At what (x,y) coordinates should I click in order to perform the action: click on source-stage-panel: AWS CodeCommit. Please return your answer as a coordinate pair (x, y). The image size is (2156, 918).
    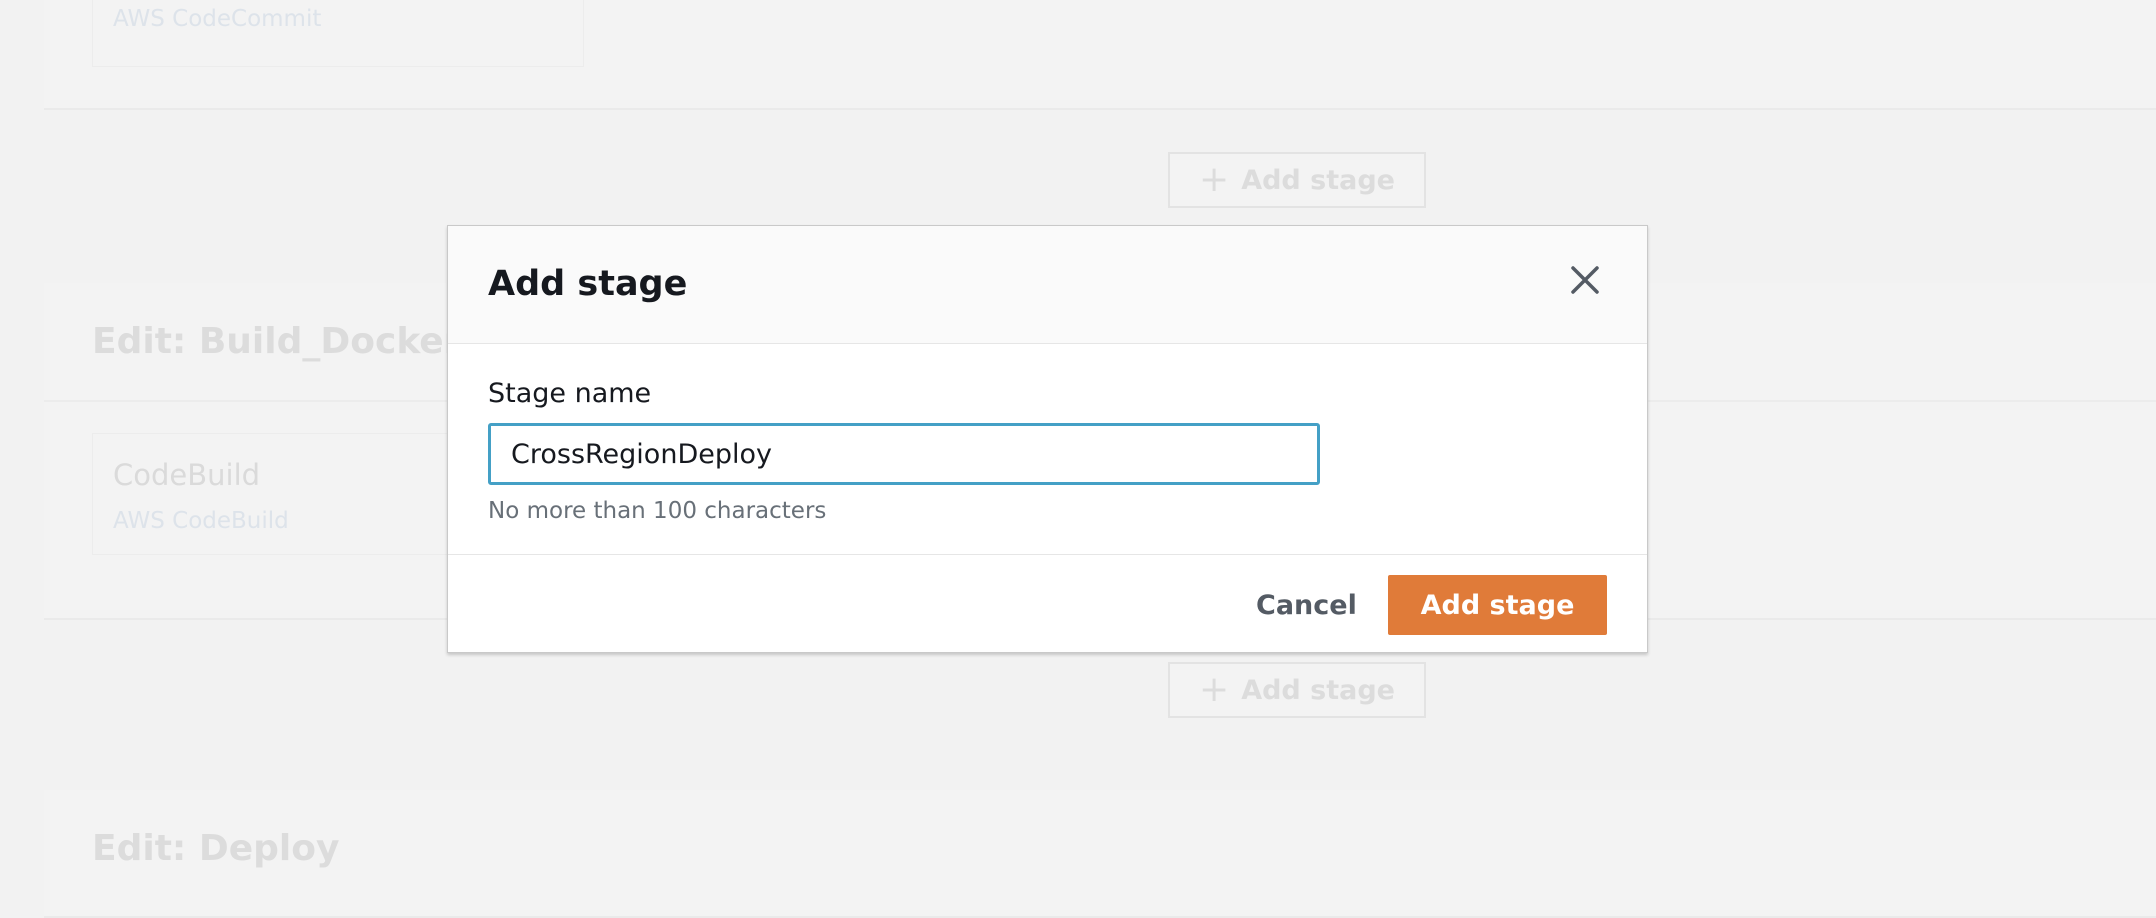
    Looking at the image, I should click on (1100, 55).